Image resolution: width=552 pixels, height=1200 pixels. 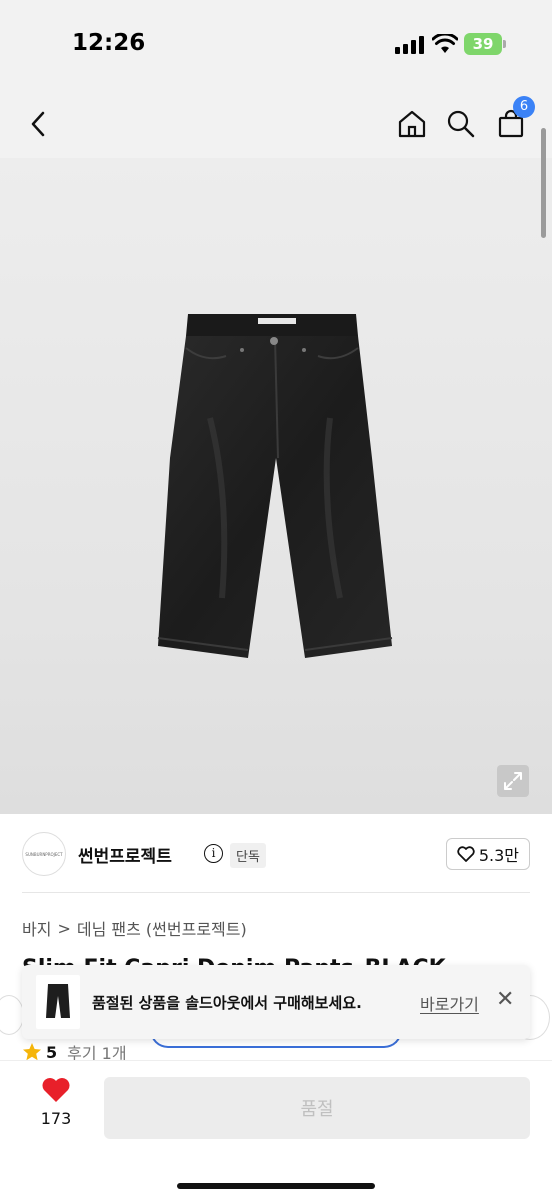 I want to click on home-indicator, so click(x=276, y=1186).